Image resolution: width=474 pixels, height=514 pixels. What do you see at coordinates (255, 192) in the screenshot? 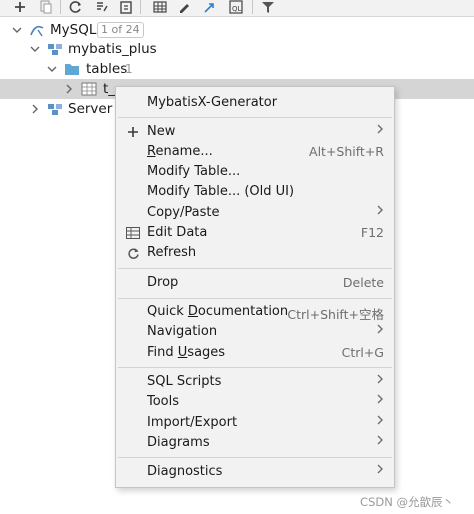
I see `menu-item-modify-table-old-ui: Modify Table... (Old UI)` at bounding box center [255, 192].